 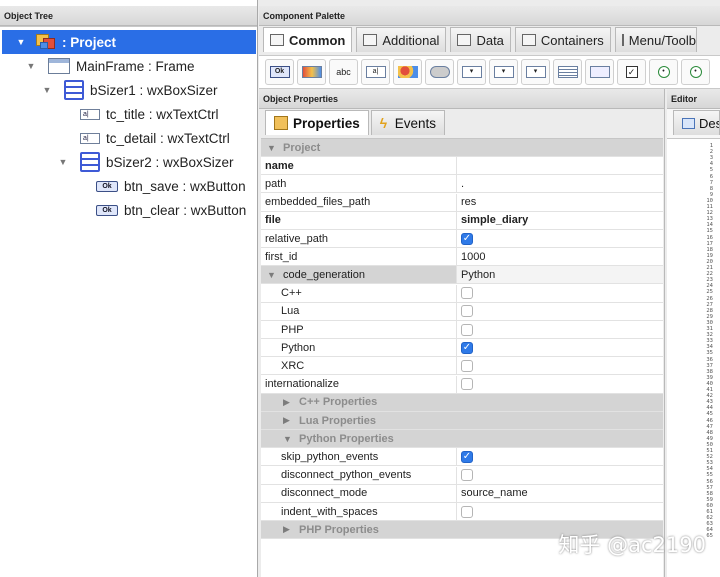 I want to click on radio-button-icon: •, so click(x=663, y=72).